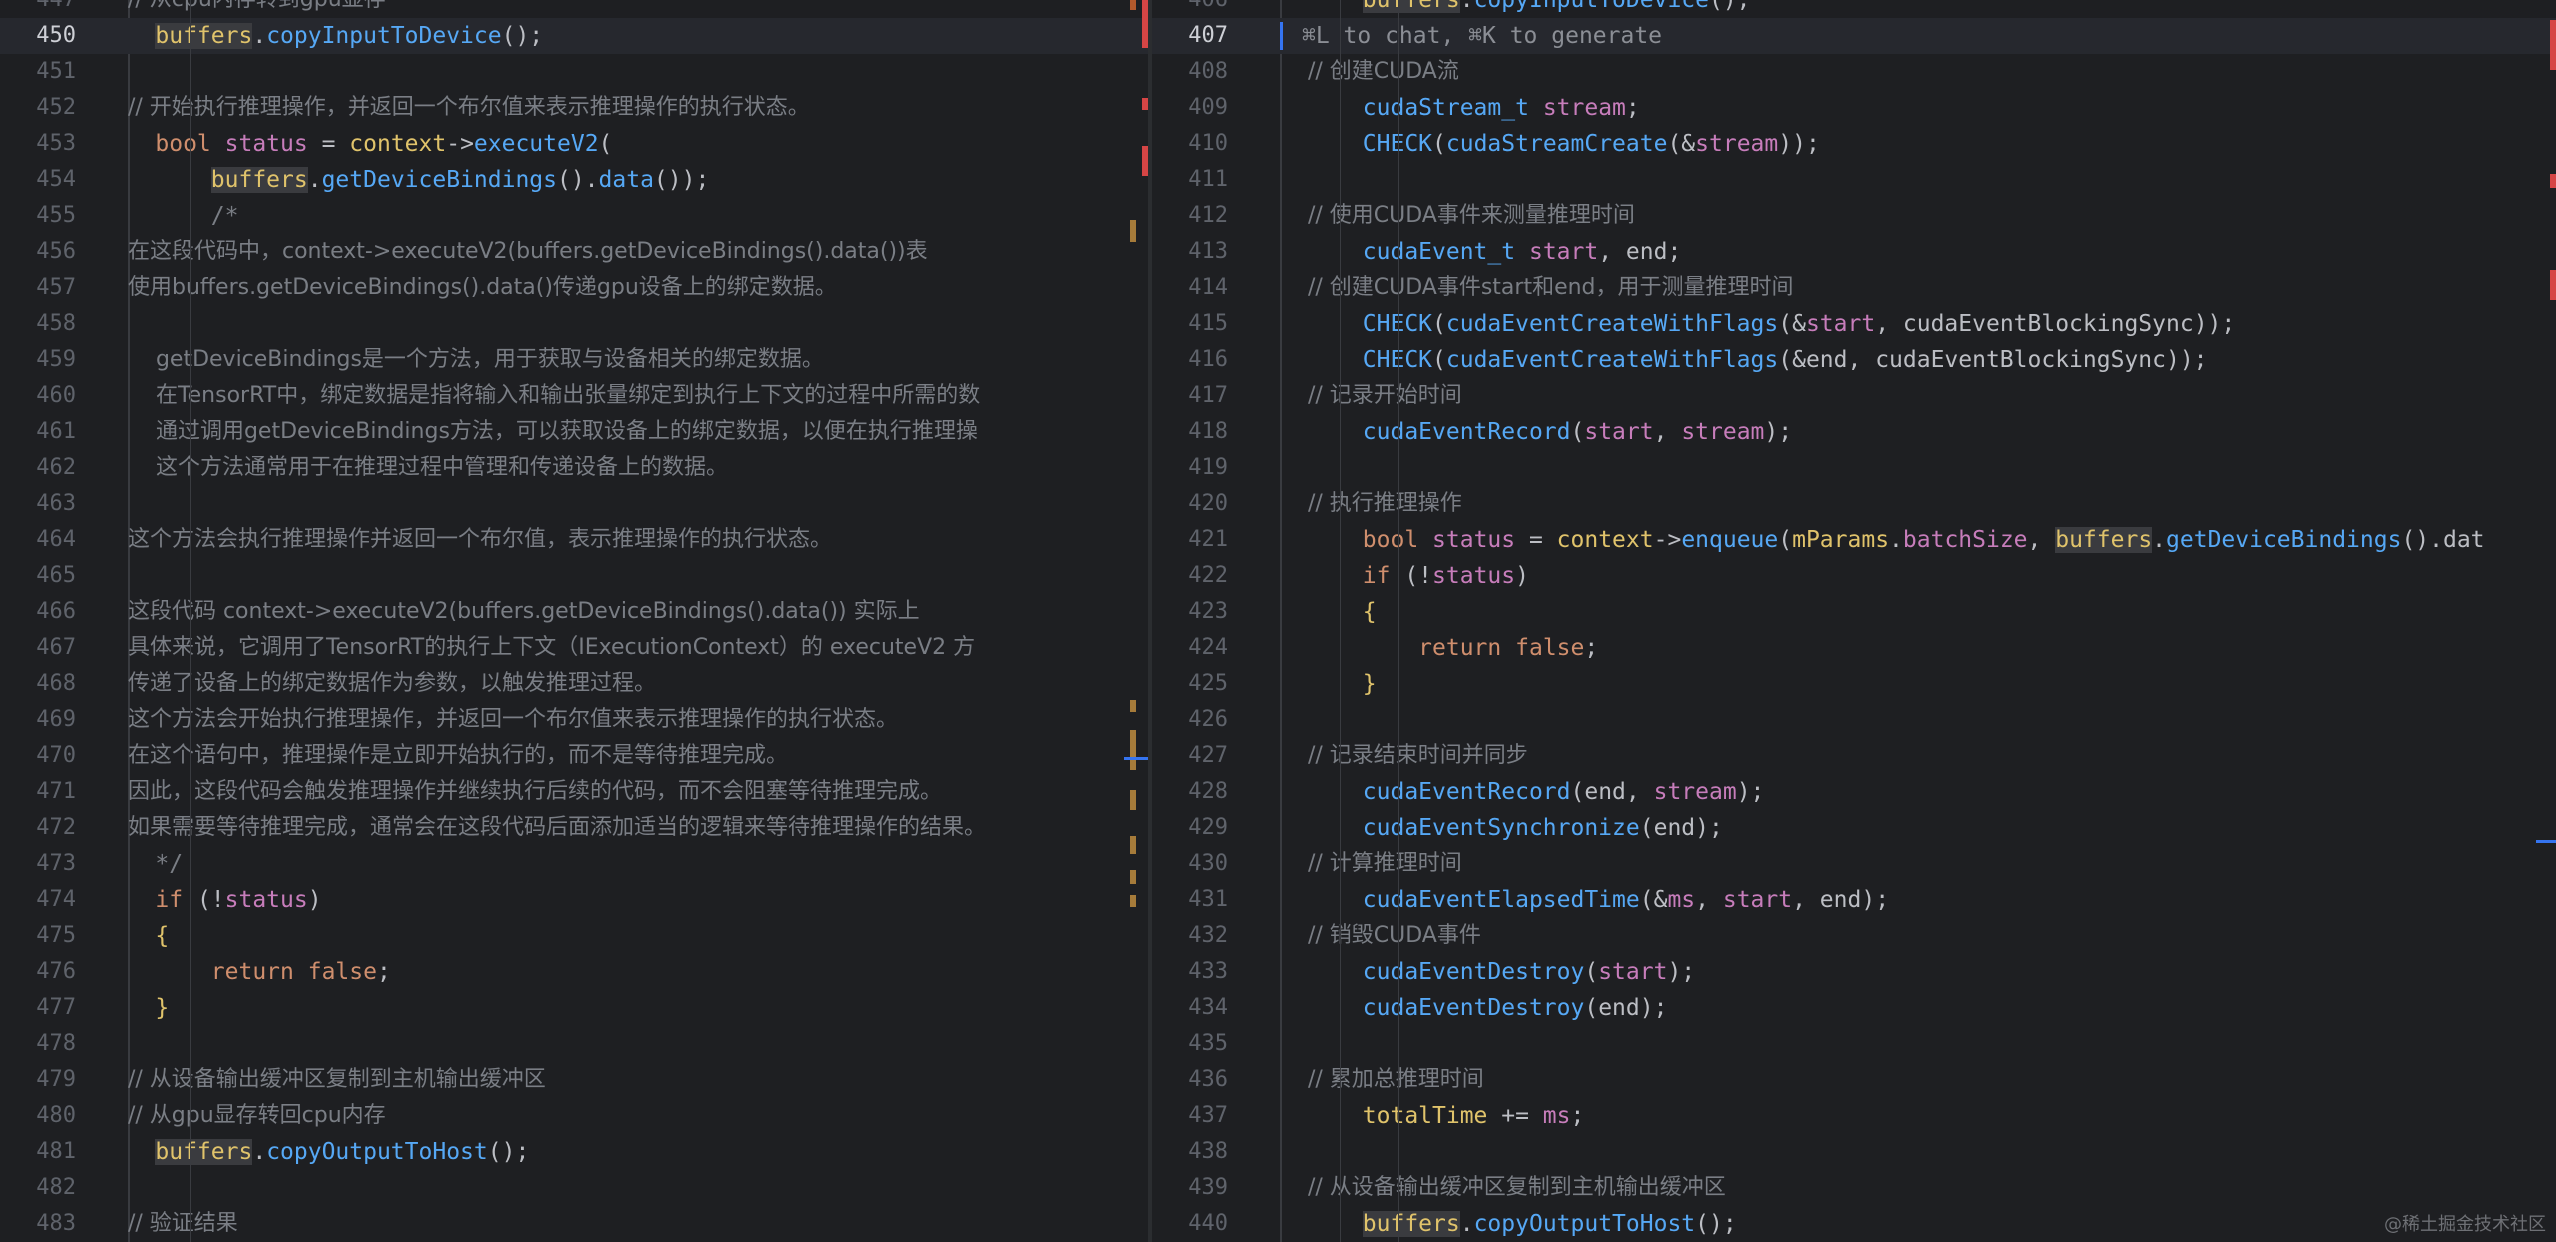  Describe the element at coordinates (38, 756) in the screenshot. I see `line-number: 470` at that location.